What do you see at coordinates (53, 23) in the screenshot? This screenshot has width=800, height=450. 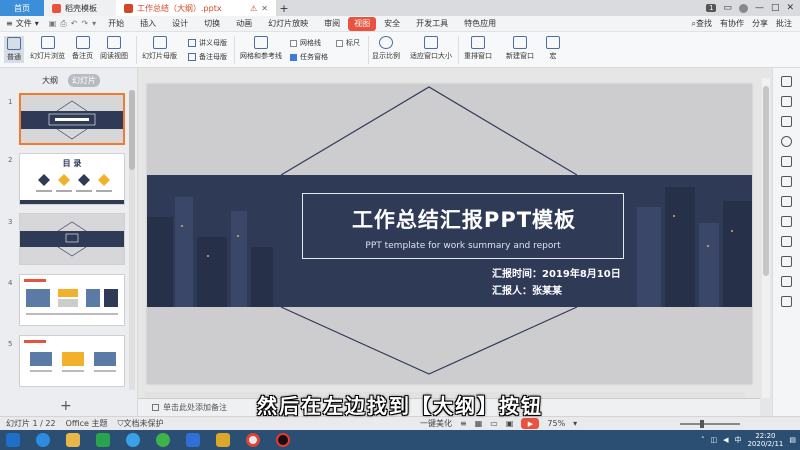 I see `save-icon: ▣` at bounding box center [53, 23].